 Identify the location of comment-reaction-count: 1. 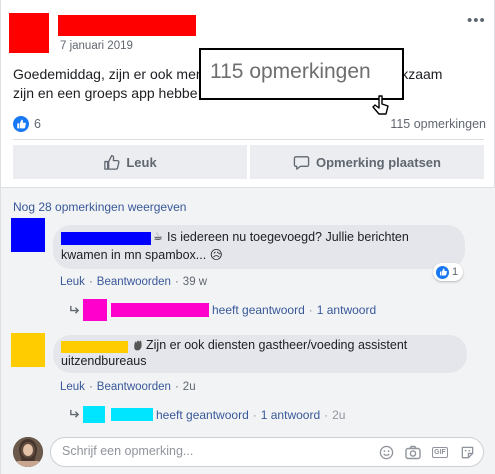
(455, 272).